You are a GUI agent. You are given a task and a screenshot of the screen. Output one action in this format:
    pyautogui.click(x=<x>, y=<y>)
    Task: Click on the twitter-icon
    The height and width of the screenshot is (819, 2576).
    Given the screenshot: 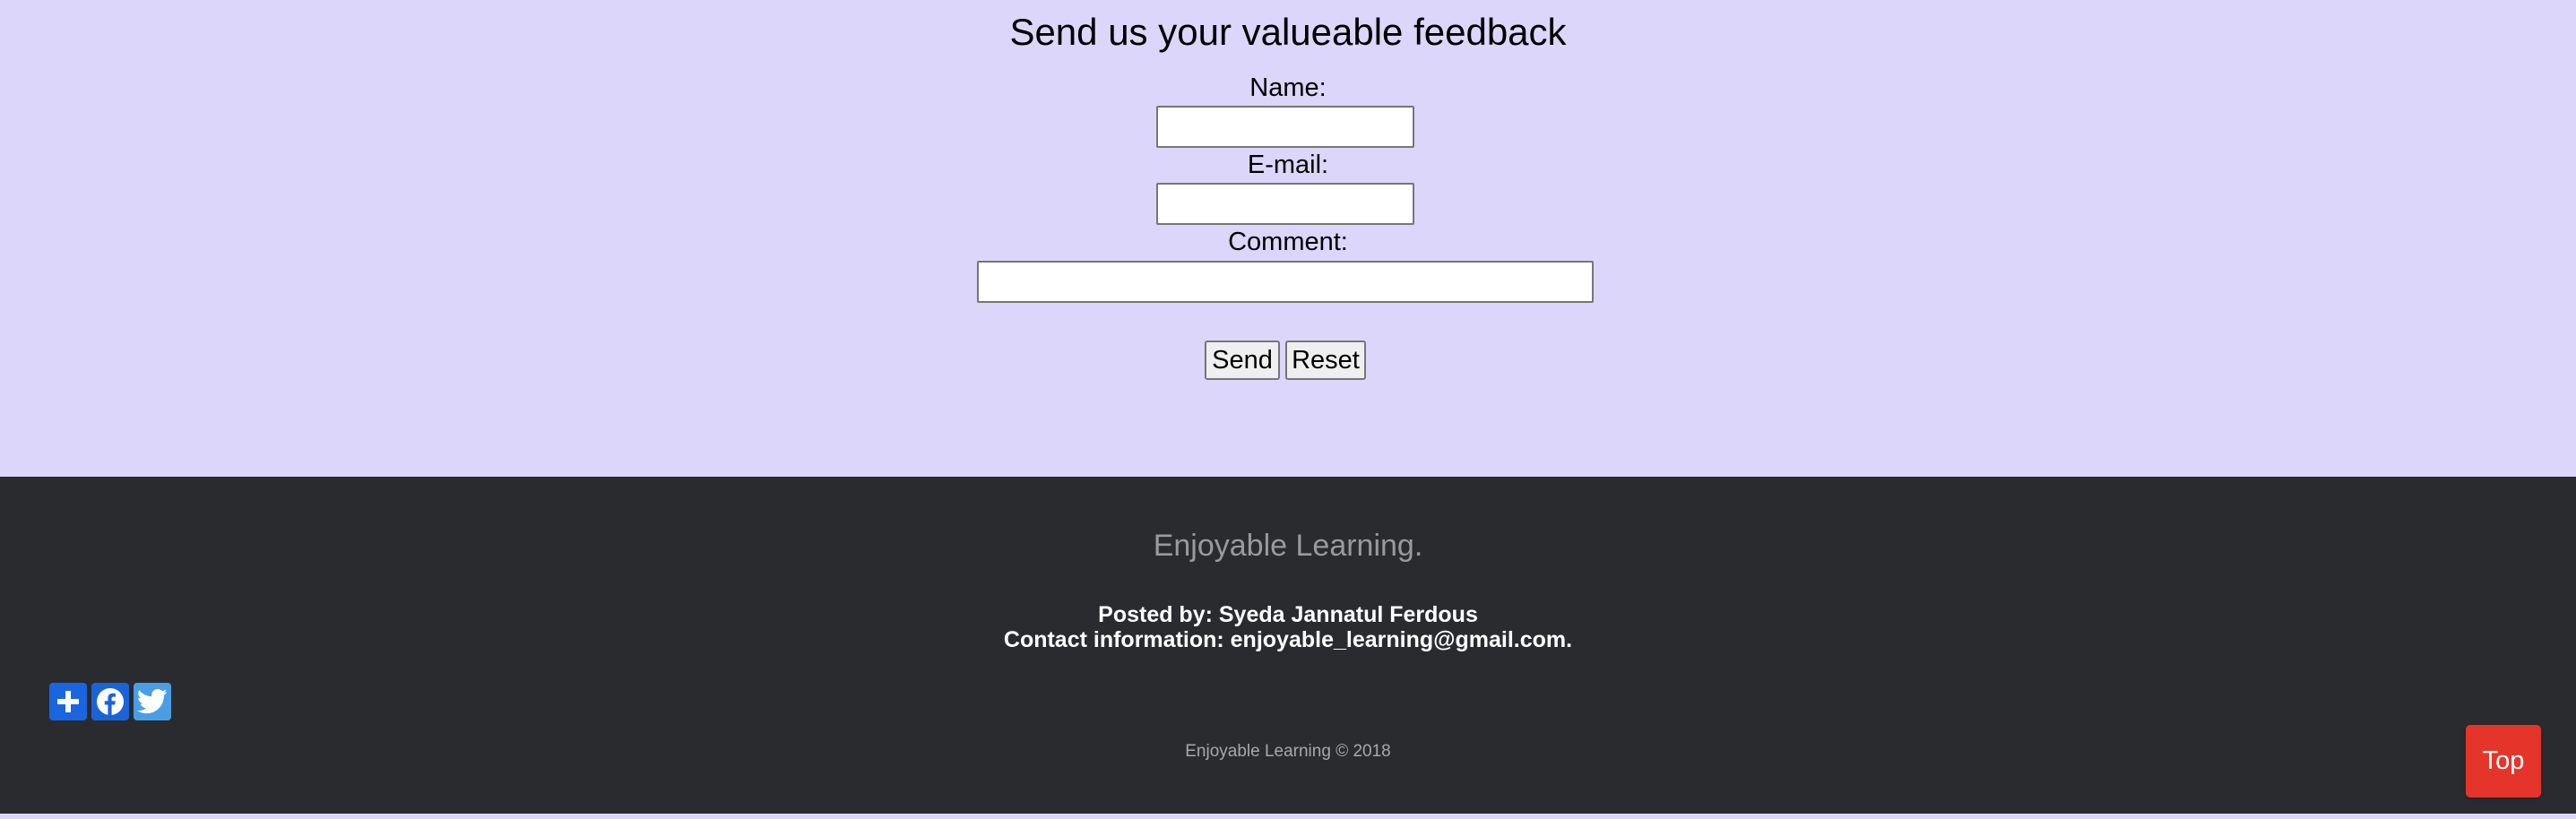 What is the action you would take?
    pyautogui.click(x=152, y=702)
    